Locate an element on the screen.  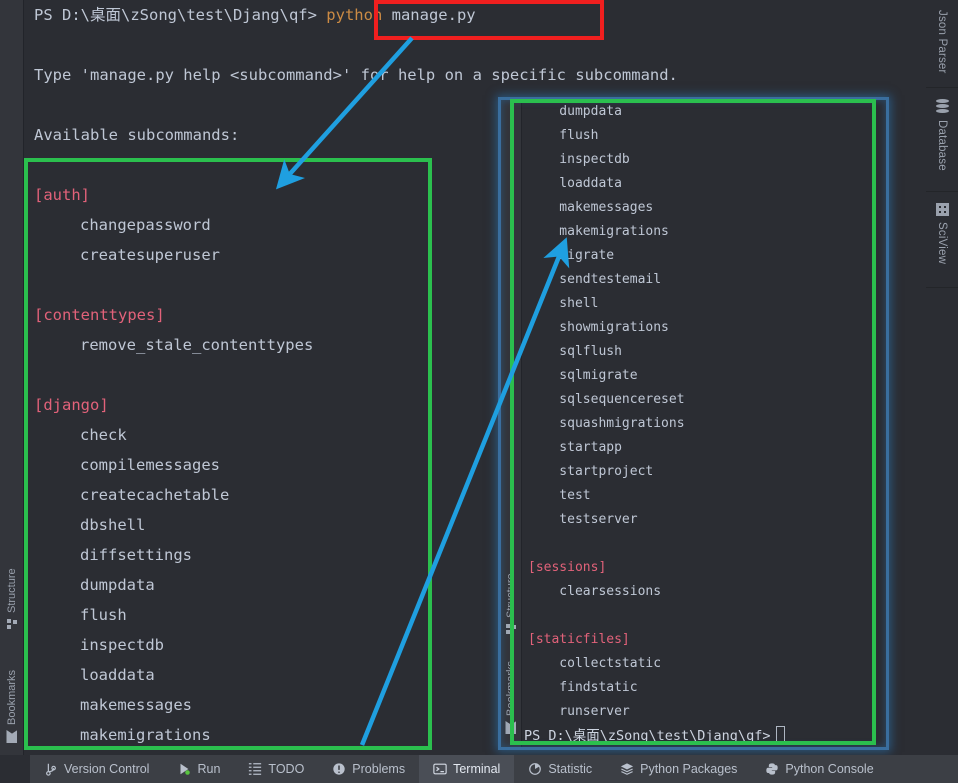
status-bar-item-todo: TODO is located at coordinates (276, 769).